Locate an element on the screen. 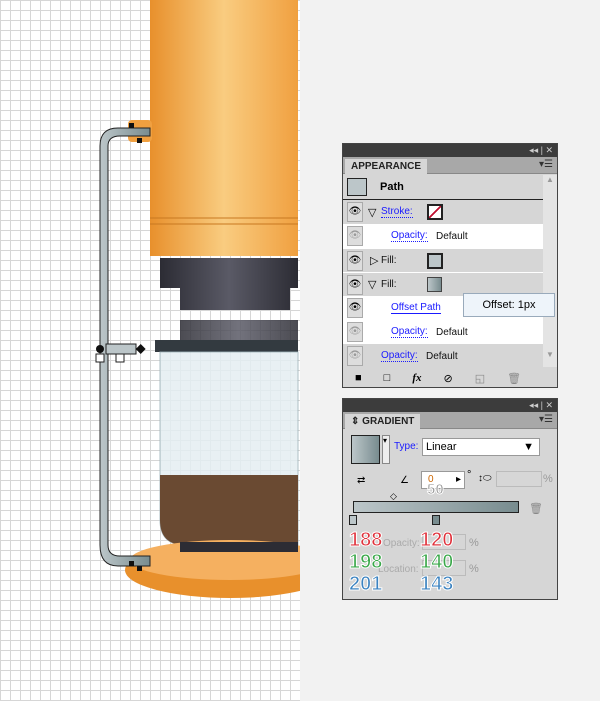  scrollbar: ▲ ▼ is located at coordinates (550, 271).